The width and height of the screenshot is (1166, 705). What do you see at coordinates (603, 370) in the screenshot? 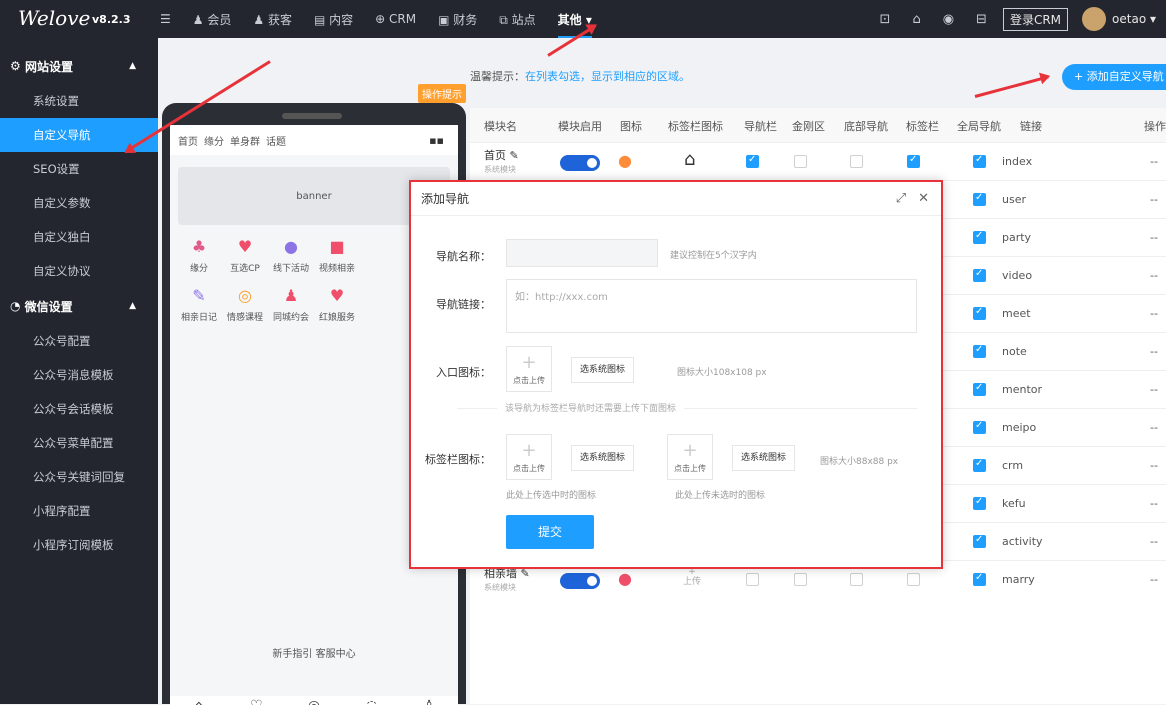
I see `entry-select-system-icon-button: 选系统图标` at bounding box center [603, 370].